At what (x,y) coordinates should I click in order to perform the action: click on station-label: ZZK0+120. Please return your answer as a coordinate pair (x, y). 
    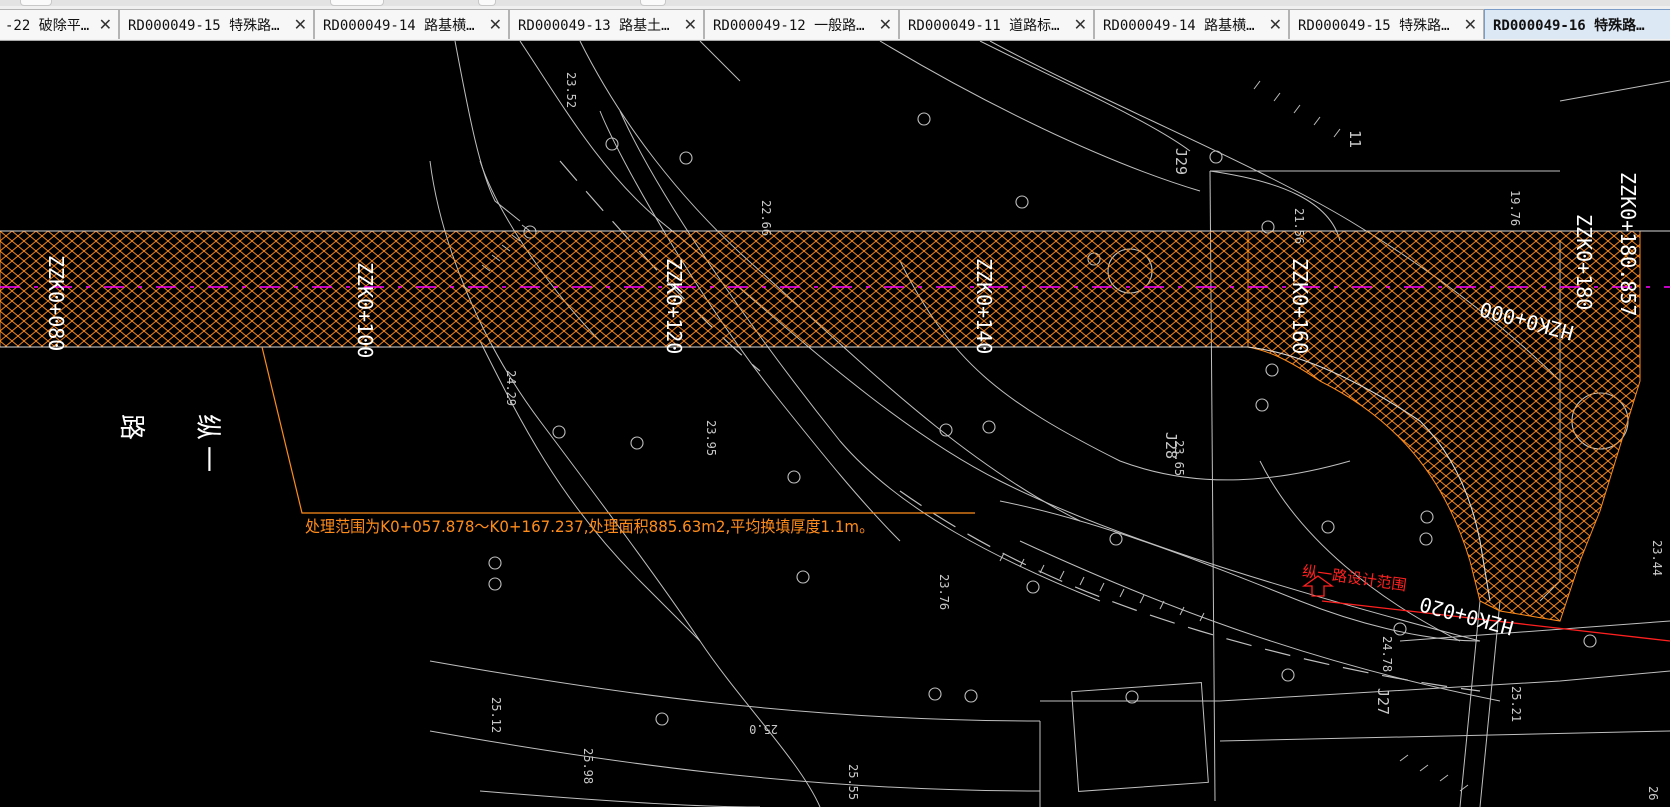
    Looking at the image, I should click on (674, 306).